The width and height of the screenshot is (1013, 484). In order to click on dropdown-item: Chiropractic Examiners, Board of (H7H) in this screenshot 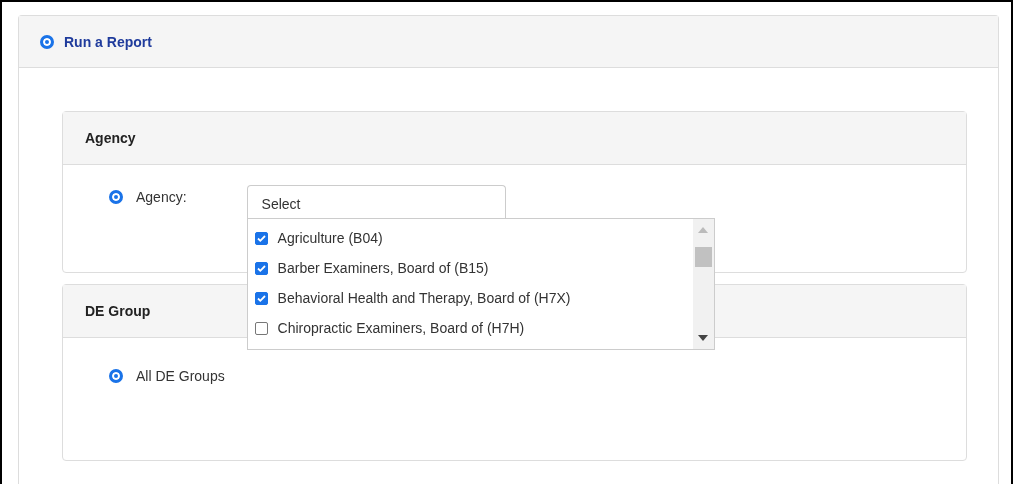, I will do `click(470, 328)`.